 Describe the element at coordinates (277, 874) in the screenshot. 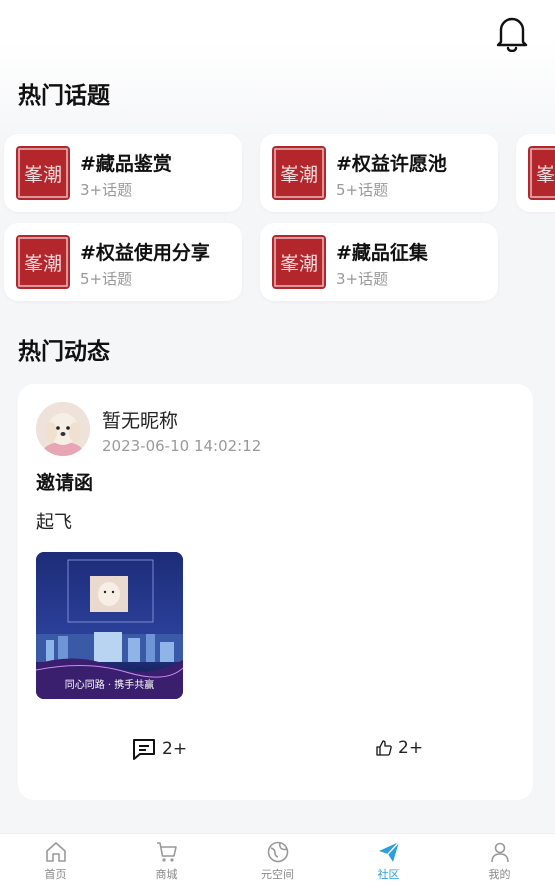

I see `tab-label: 元空间` at that location.